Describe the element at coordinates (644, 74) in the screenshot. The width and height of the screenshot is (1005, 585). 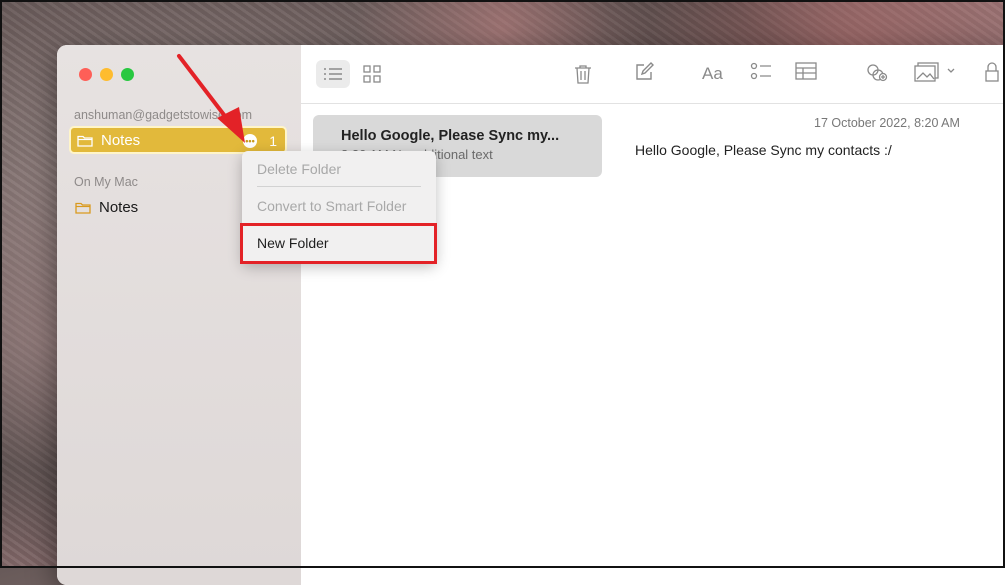
I see `compose-icon` at that location.